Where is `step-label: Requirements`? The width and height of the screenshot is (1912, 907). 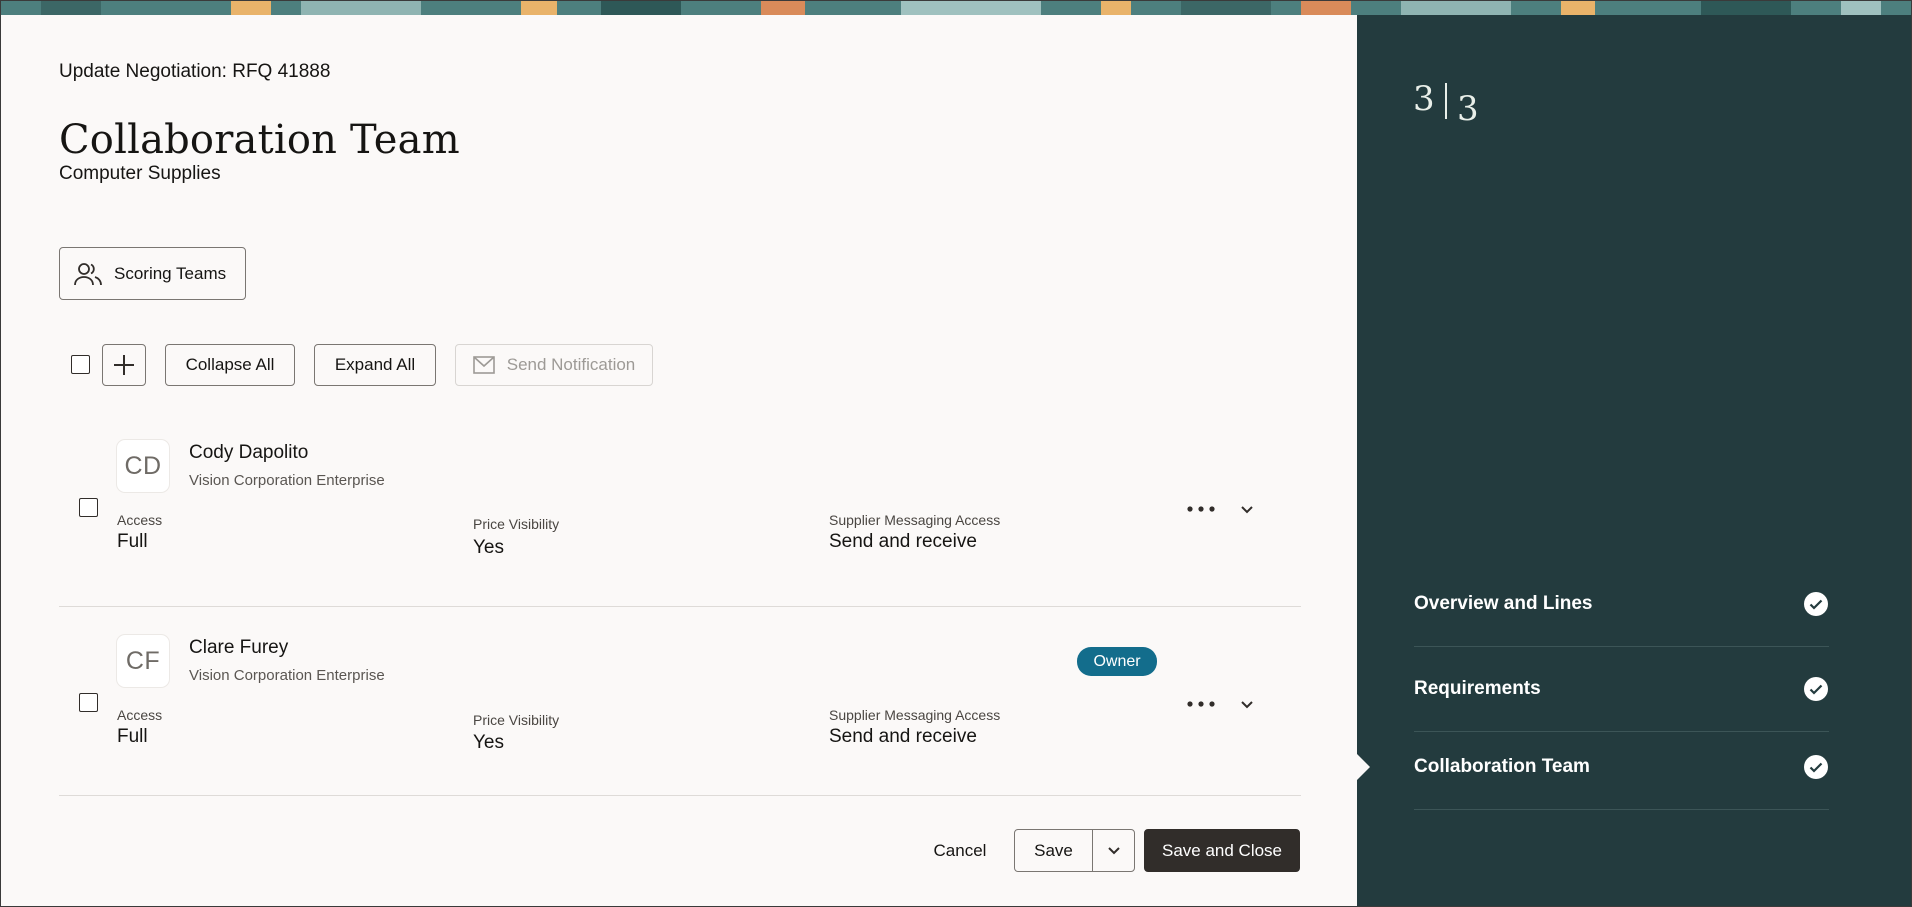 step-label: Requirements is located at coordinates (1477, 688).